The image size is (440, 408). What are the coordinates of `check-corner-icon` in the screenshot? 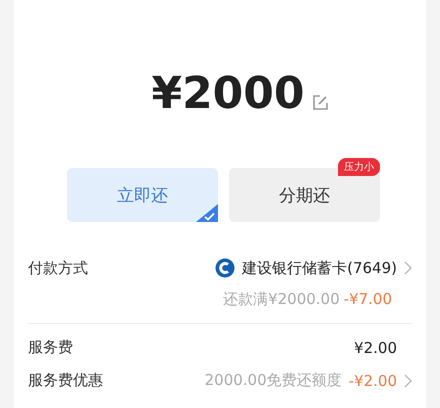 It's located at (207, 213).